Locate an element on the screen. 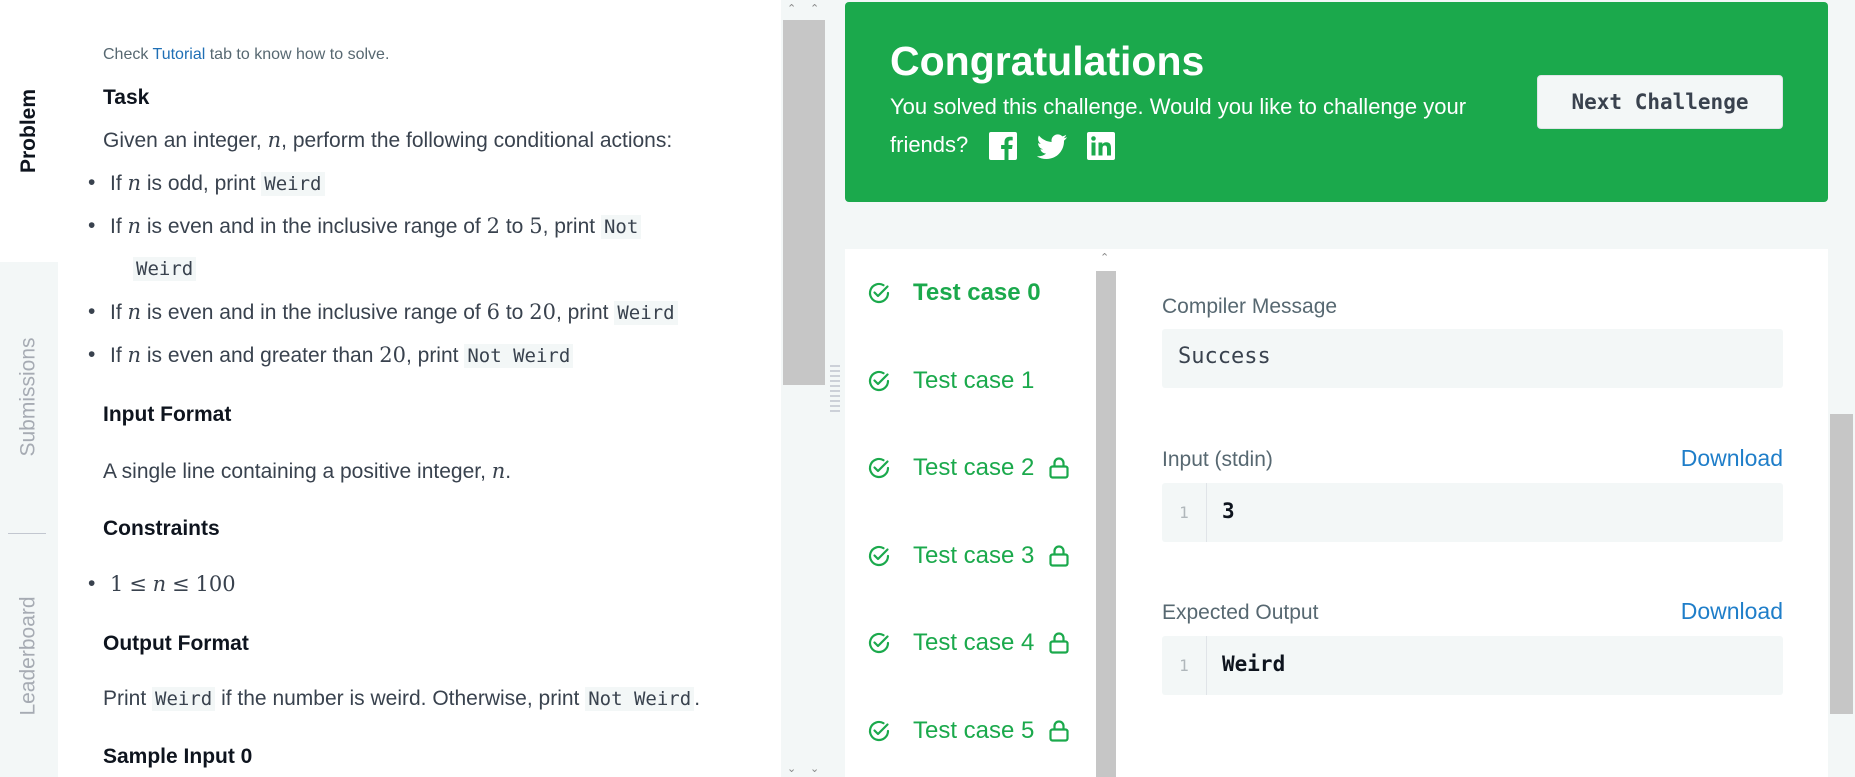 This screenshot has width=1855, height=777. constraint-item: 1 ≤ n ≤ 100 is located at coordinates (162, 584).